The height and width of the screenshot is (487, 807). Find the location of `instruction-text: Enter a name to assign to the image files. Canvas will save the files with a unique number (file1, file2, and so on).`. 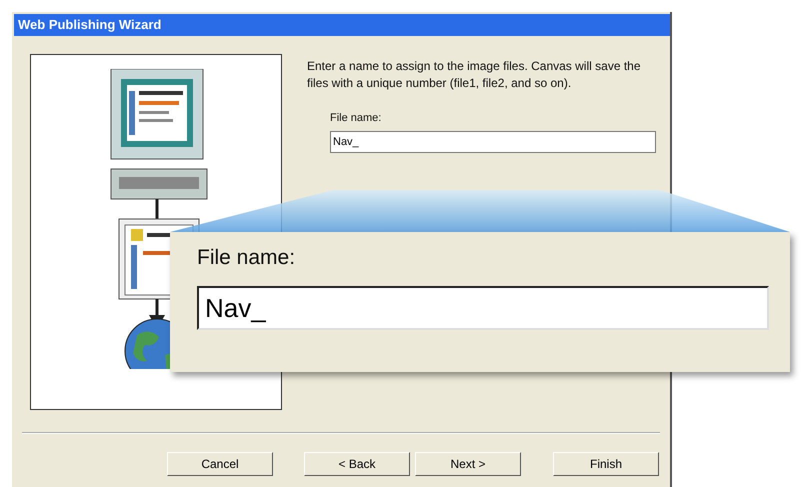

instruction-text: Enter a name to assign to the image files. Canvas will save the files with a unique number (file1, file2, and so on). is located at coordinates (474, 75).